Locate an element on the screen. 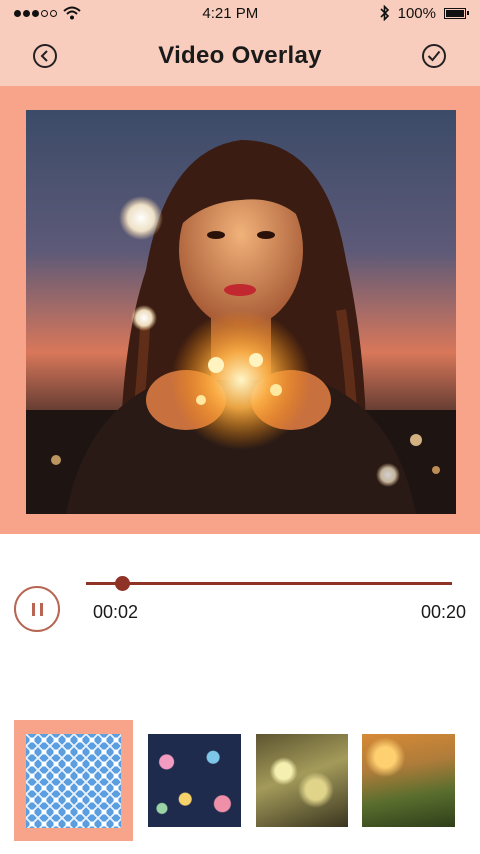 The height and width of the screenshot is (854, 480). overlay-item-floral-pattern is located at coordinates (194, 780).